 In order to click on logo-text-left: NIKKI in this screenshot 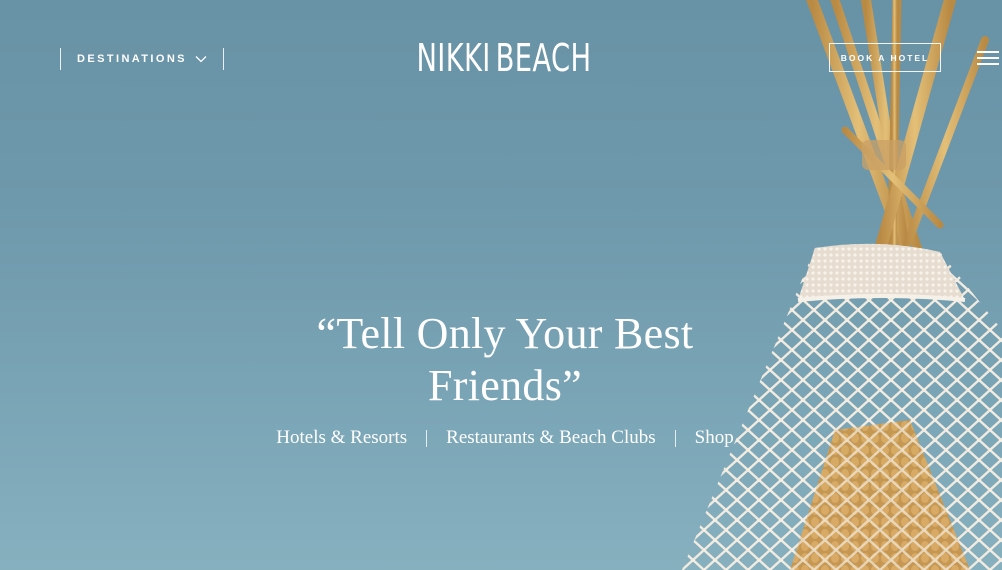, I will do `click(453, 58)`.